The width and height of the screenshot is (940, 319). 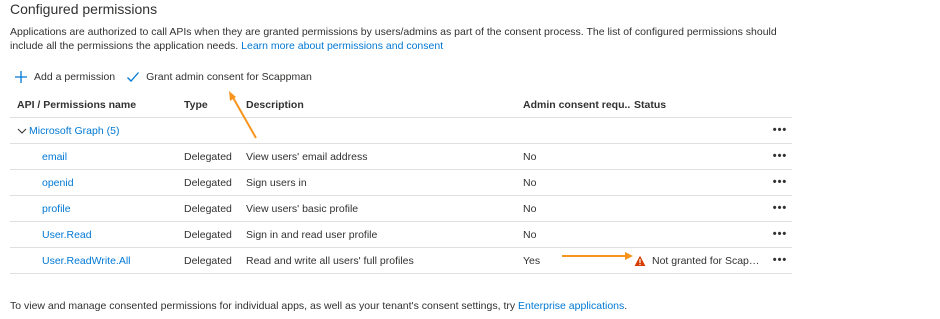 What do you see at coordinates (571, 306) in the screenshot?
I see `enterprise-applications-link: Enterprise applications` at bounding box center [571, 306].